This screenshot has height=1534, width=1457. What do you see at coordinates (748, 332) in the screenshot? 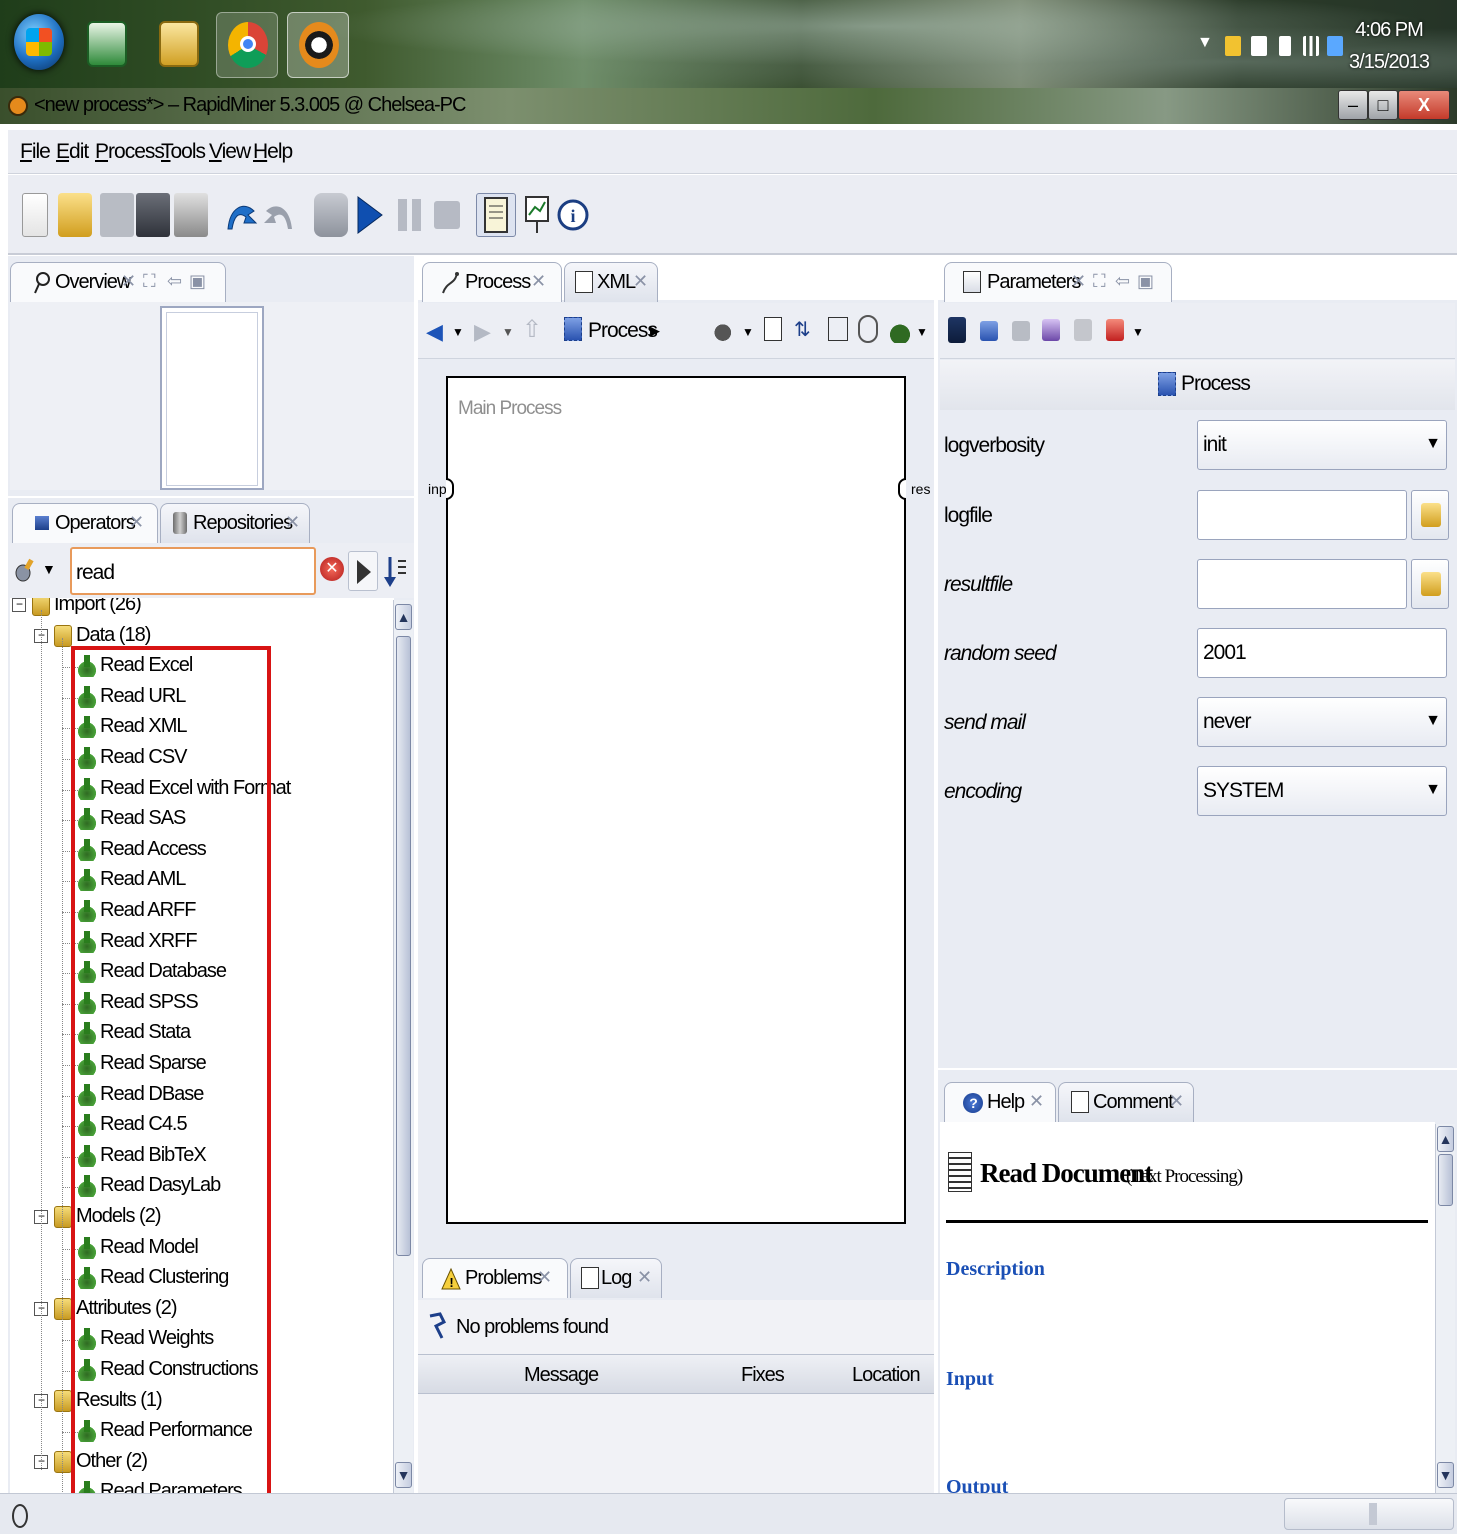
I see `auto-wire-dropdown-icon: ▼` at bounding box center [748, 332].